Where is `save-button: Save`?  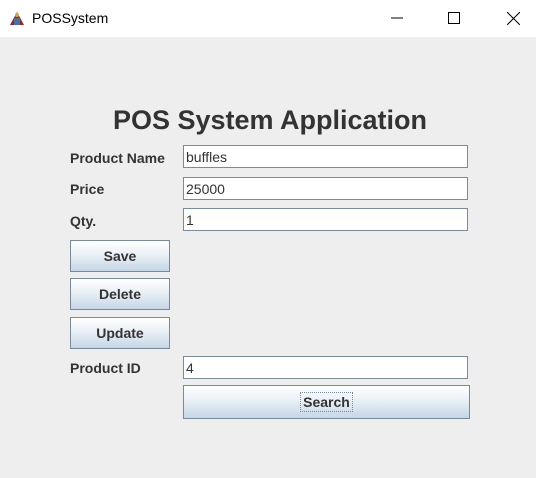
save-button: Save is located at coordinates (120, 256).